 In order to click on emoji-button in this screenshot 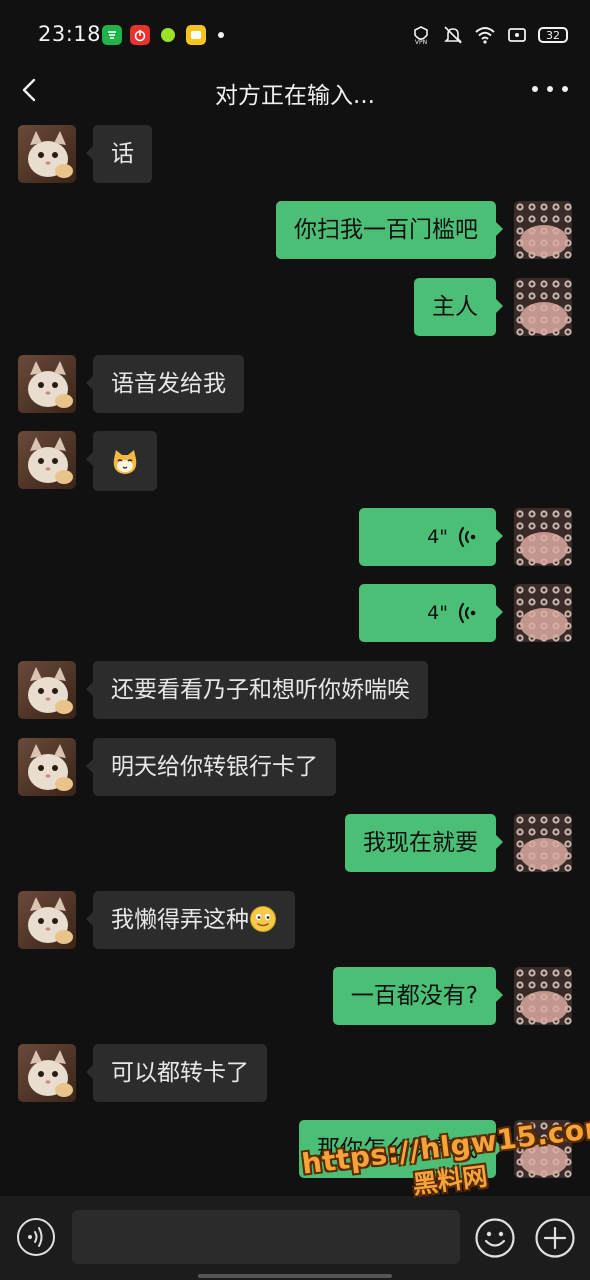, I will do `click(495, 1238)`.